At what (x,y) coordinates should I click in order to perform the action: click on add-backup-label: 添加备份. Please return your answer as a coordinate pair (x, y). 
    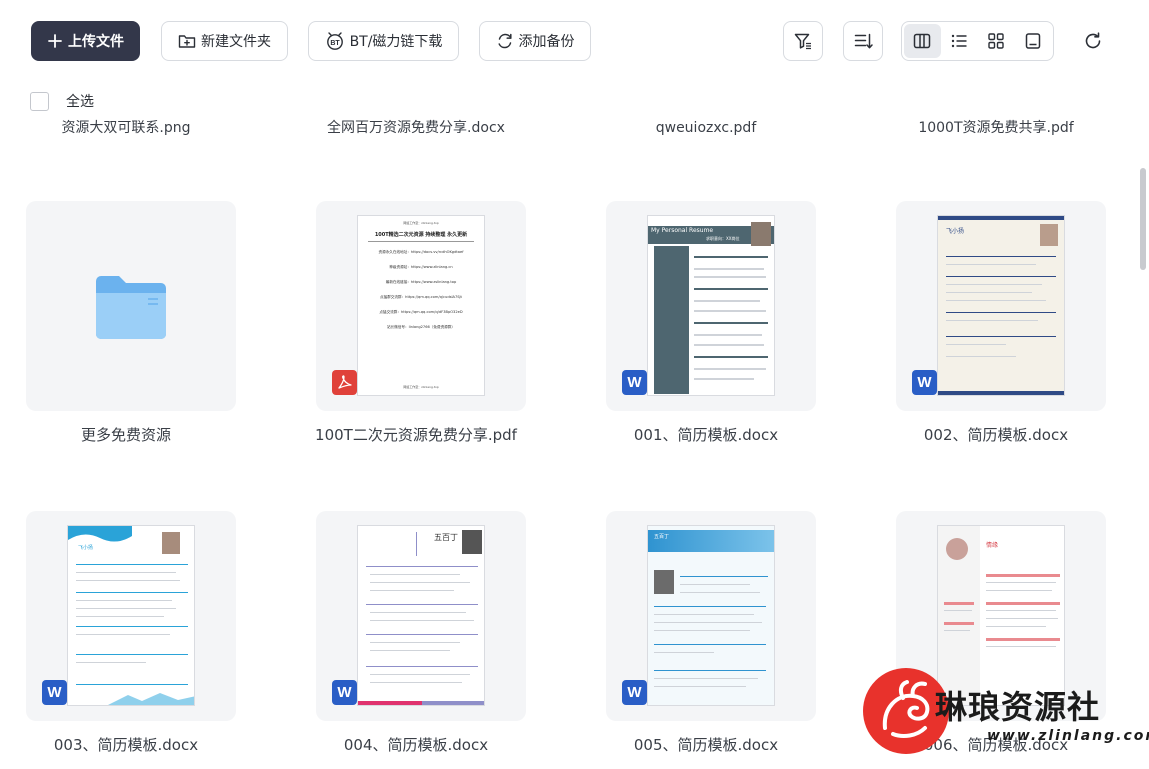
    Looking at the image, I should click on (546, 42).